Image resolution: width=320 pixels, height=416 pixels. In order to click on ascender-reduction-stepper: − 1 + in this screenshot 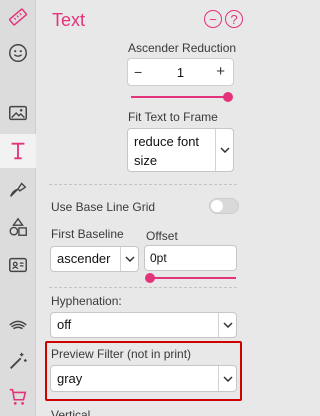, I will do `click(180, 72)`.